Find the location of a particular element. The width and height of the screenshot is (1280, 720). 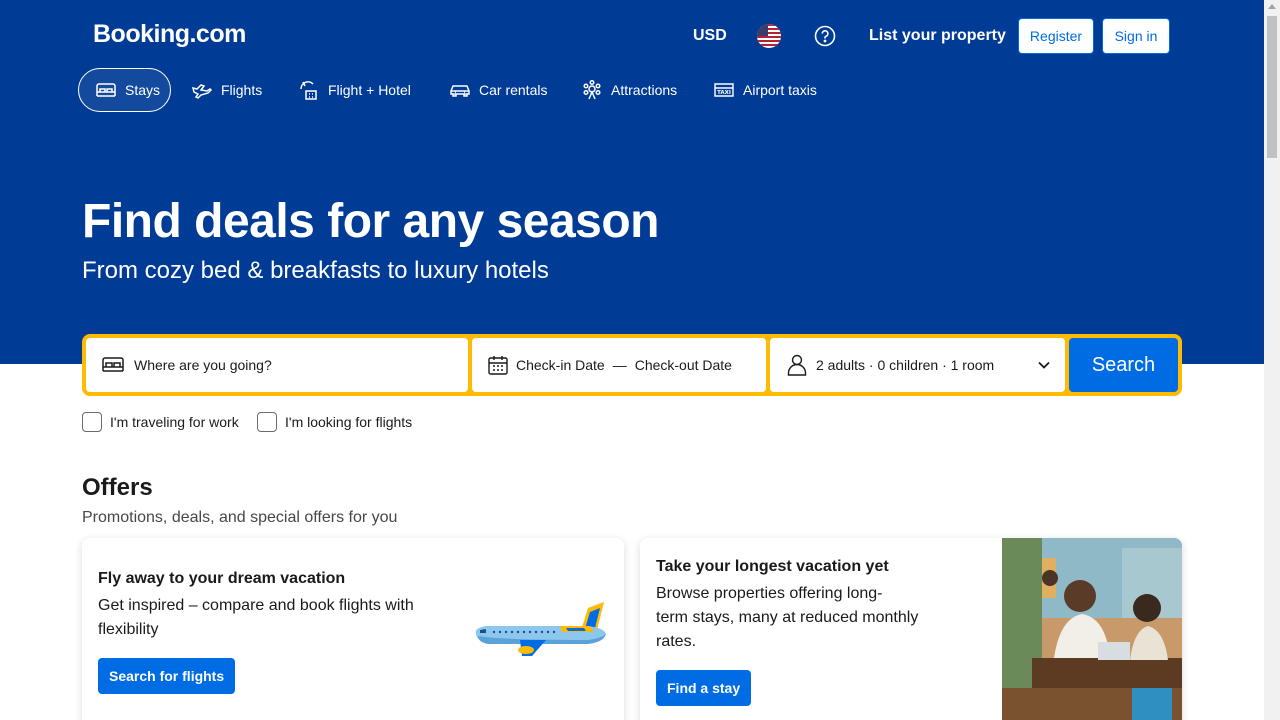

flights-label: I'm looking for flights is located at coordinates (349, 422).